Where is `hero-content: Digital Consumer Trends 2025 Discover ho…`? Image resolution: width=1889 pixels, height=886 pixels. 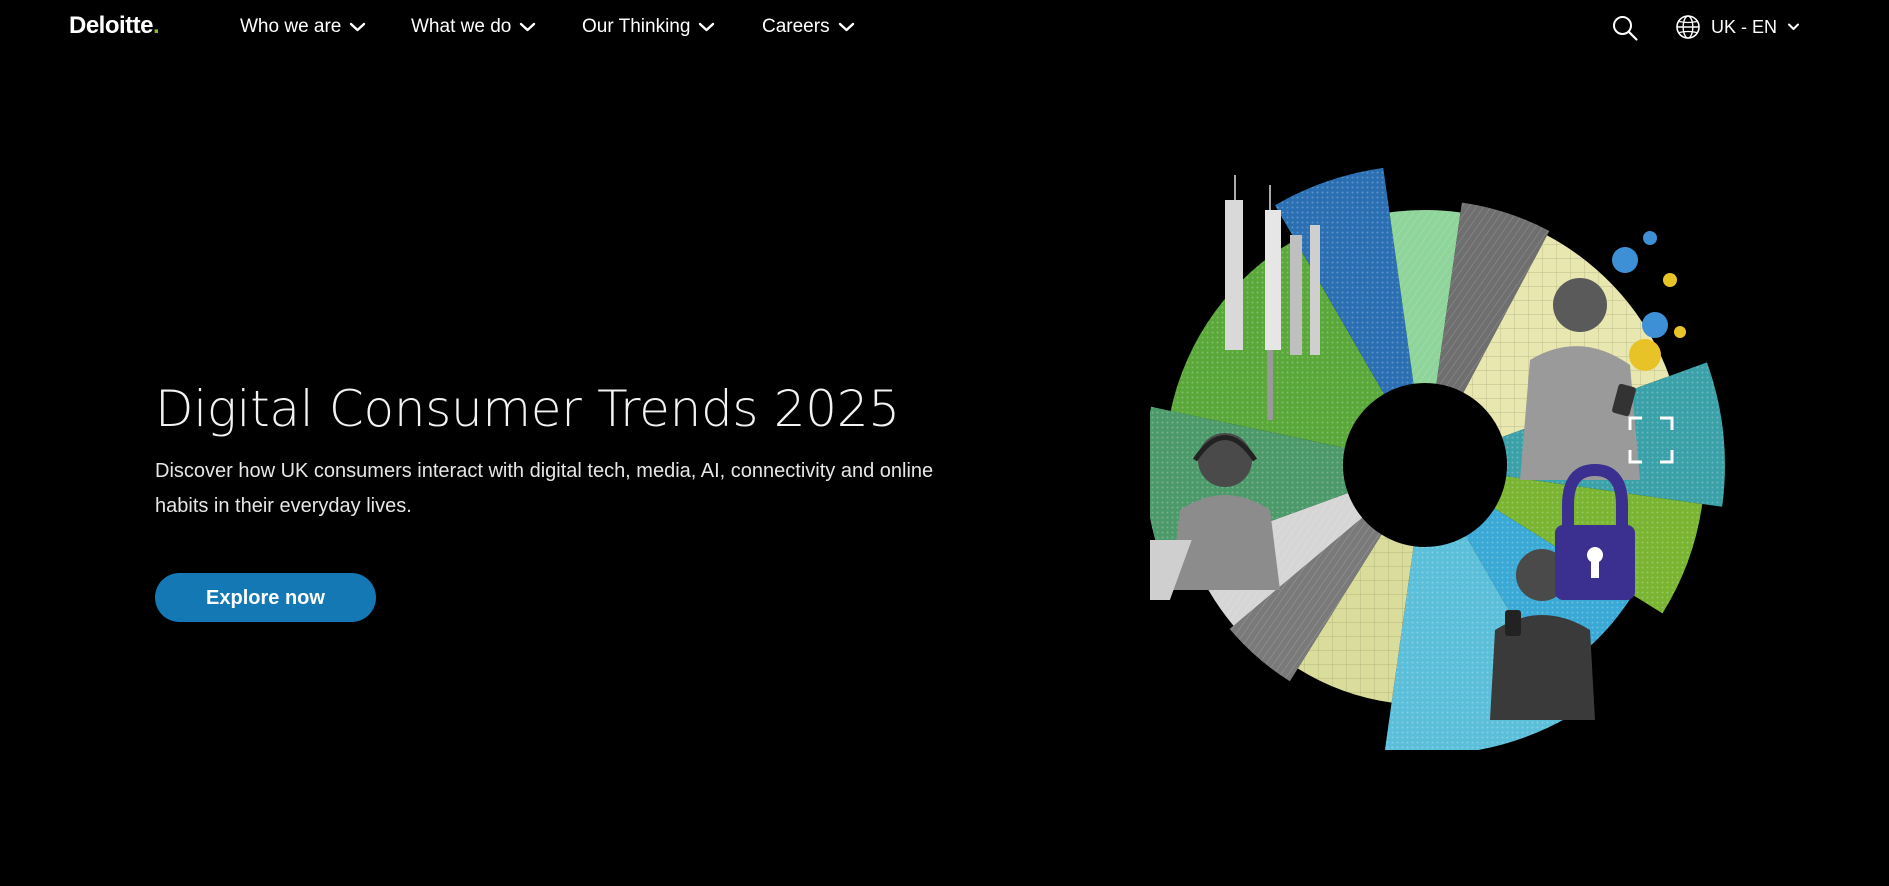 hero-content: Digital Consumer Trends 2025 Discover ho… is located at coordinates (555, 451).